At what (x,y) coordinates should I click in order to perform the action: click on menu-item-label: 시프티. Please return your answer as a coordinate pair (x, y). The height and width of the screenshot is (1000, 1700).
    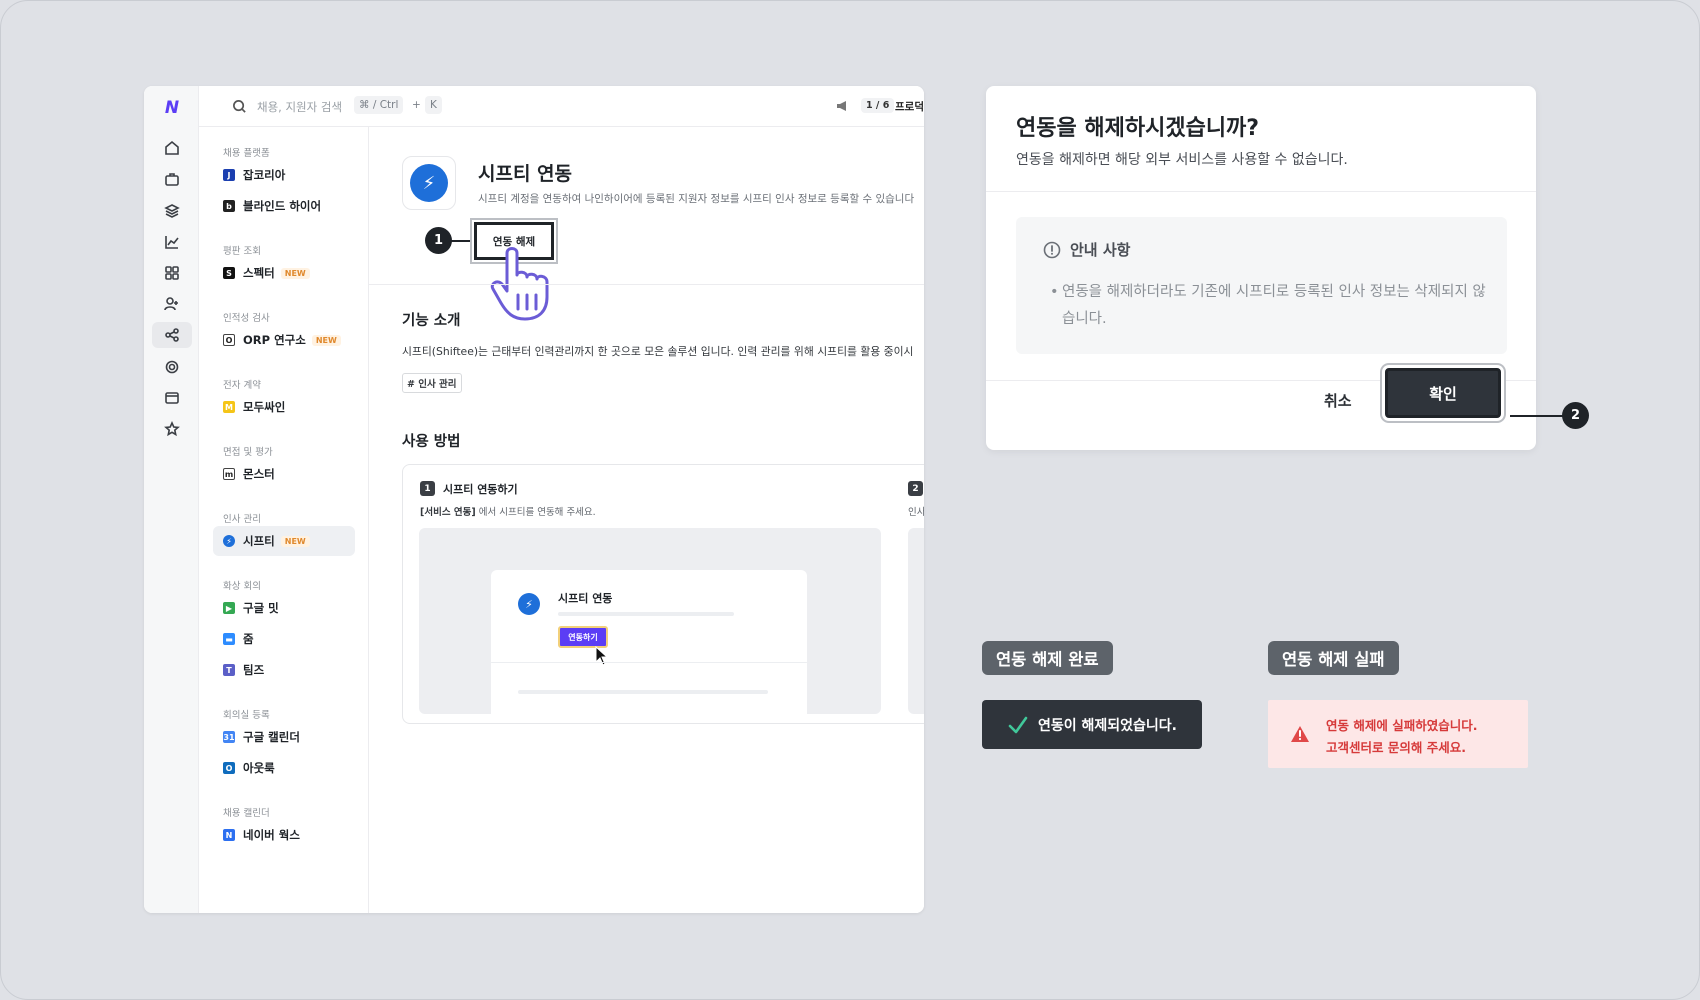
    Looking at the image, I should click on (259, 541).